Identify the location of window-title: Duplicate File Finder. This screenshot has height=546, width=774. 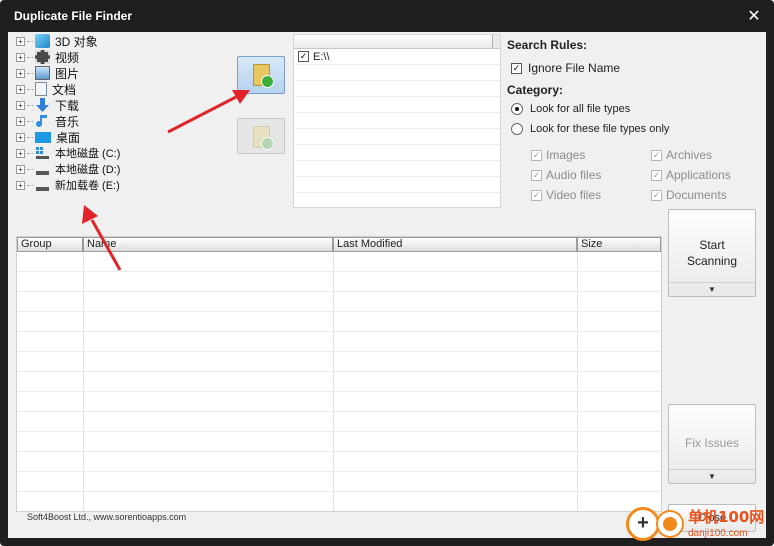
(73, 16).